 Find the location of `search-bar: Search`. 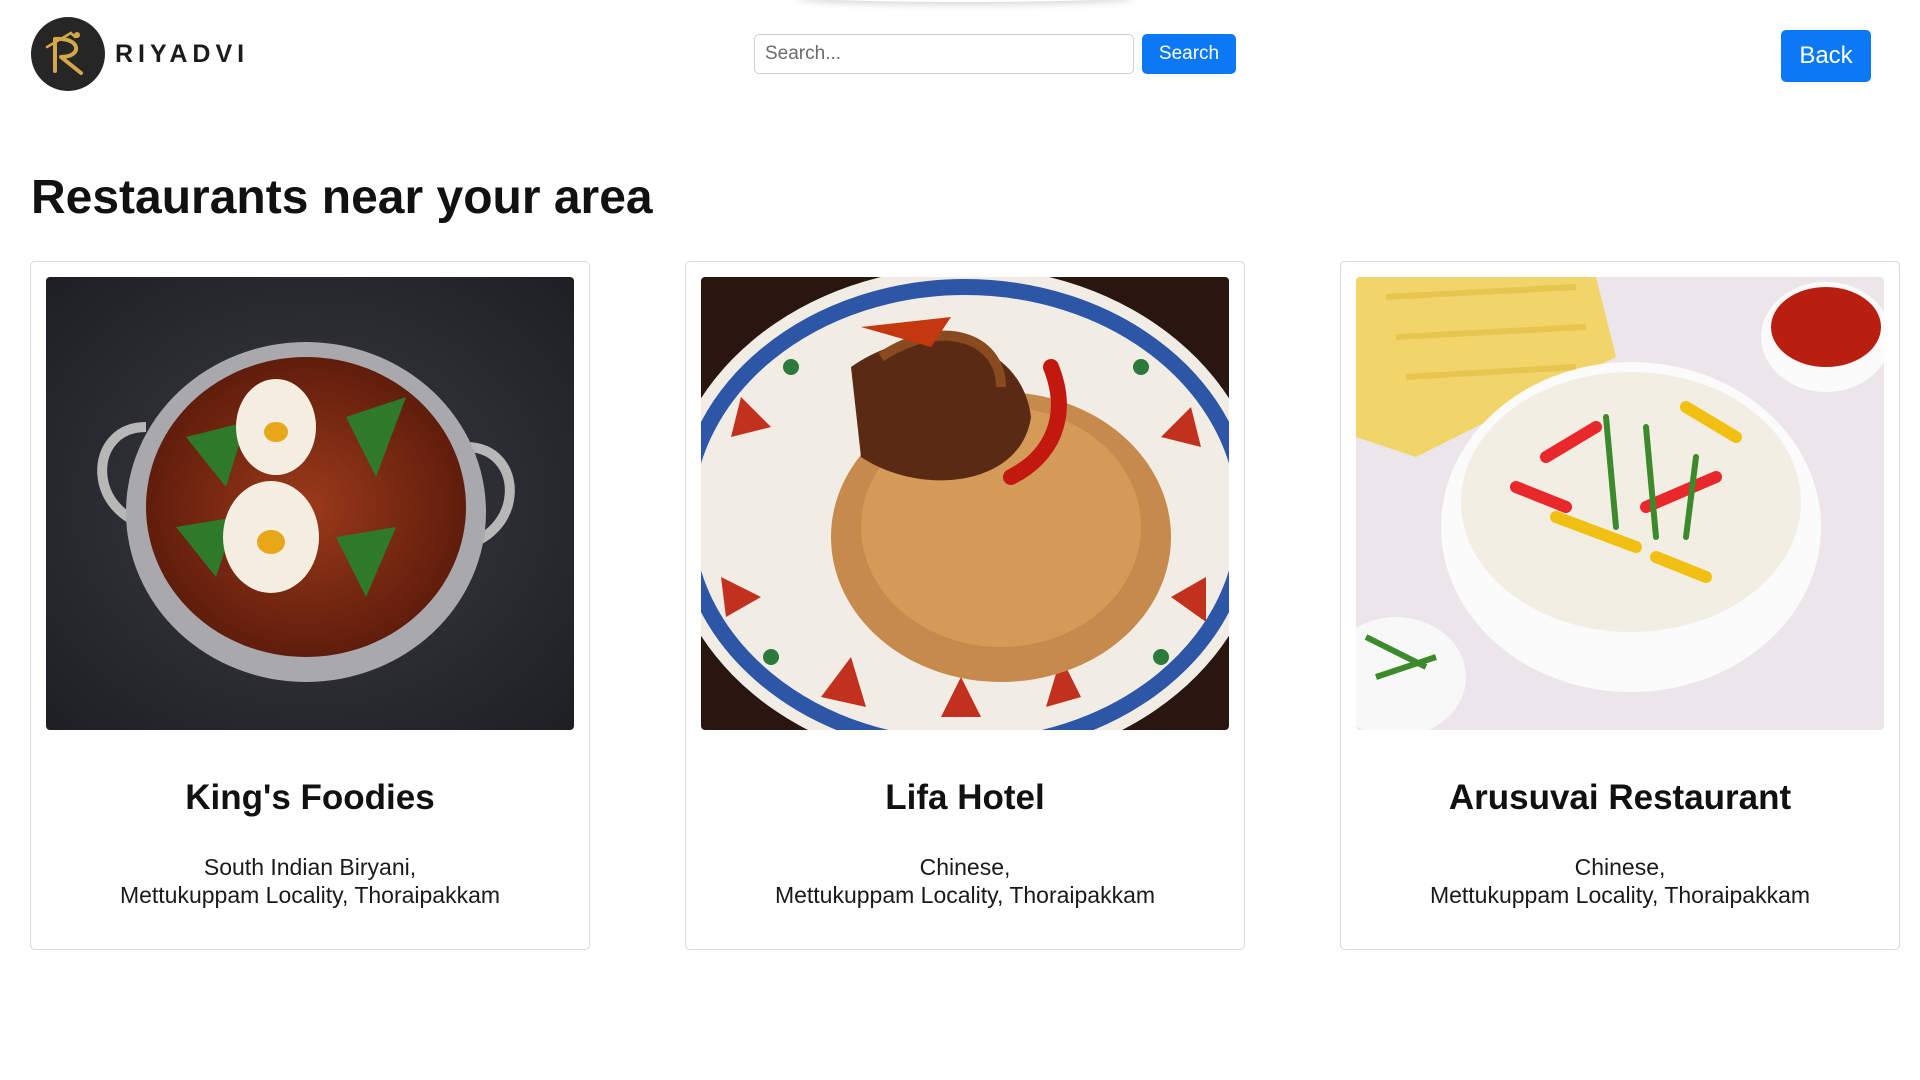

search-bar: Search is located at coordinates (995, 54).